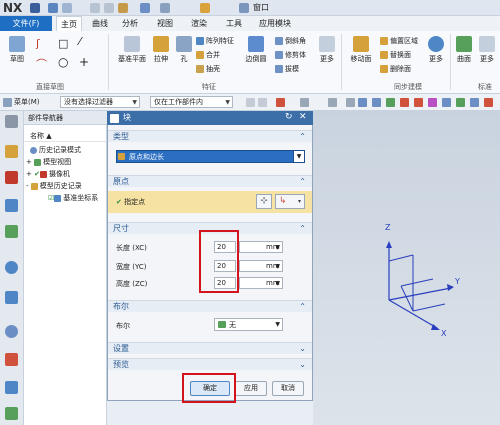 The width and height of the screenshot is (500, 425). I want to click on offset-region-button: 偏置区域, so click(399, 41).